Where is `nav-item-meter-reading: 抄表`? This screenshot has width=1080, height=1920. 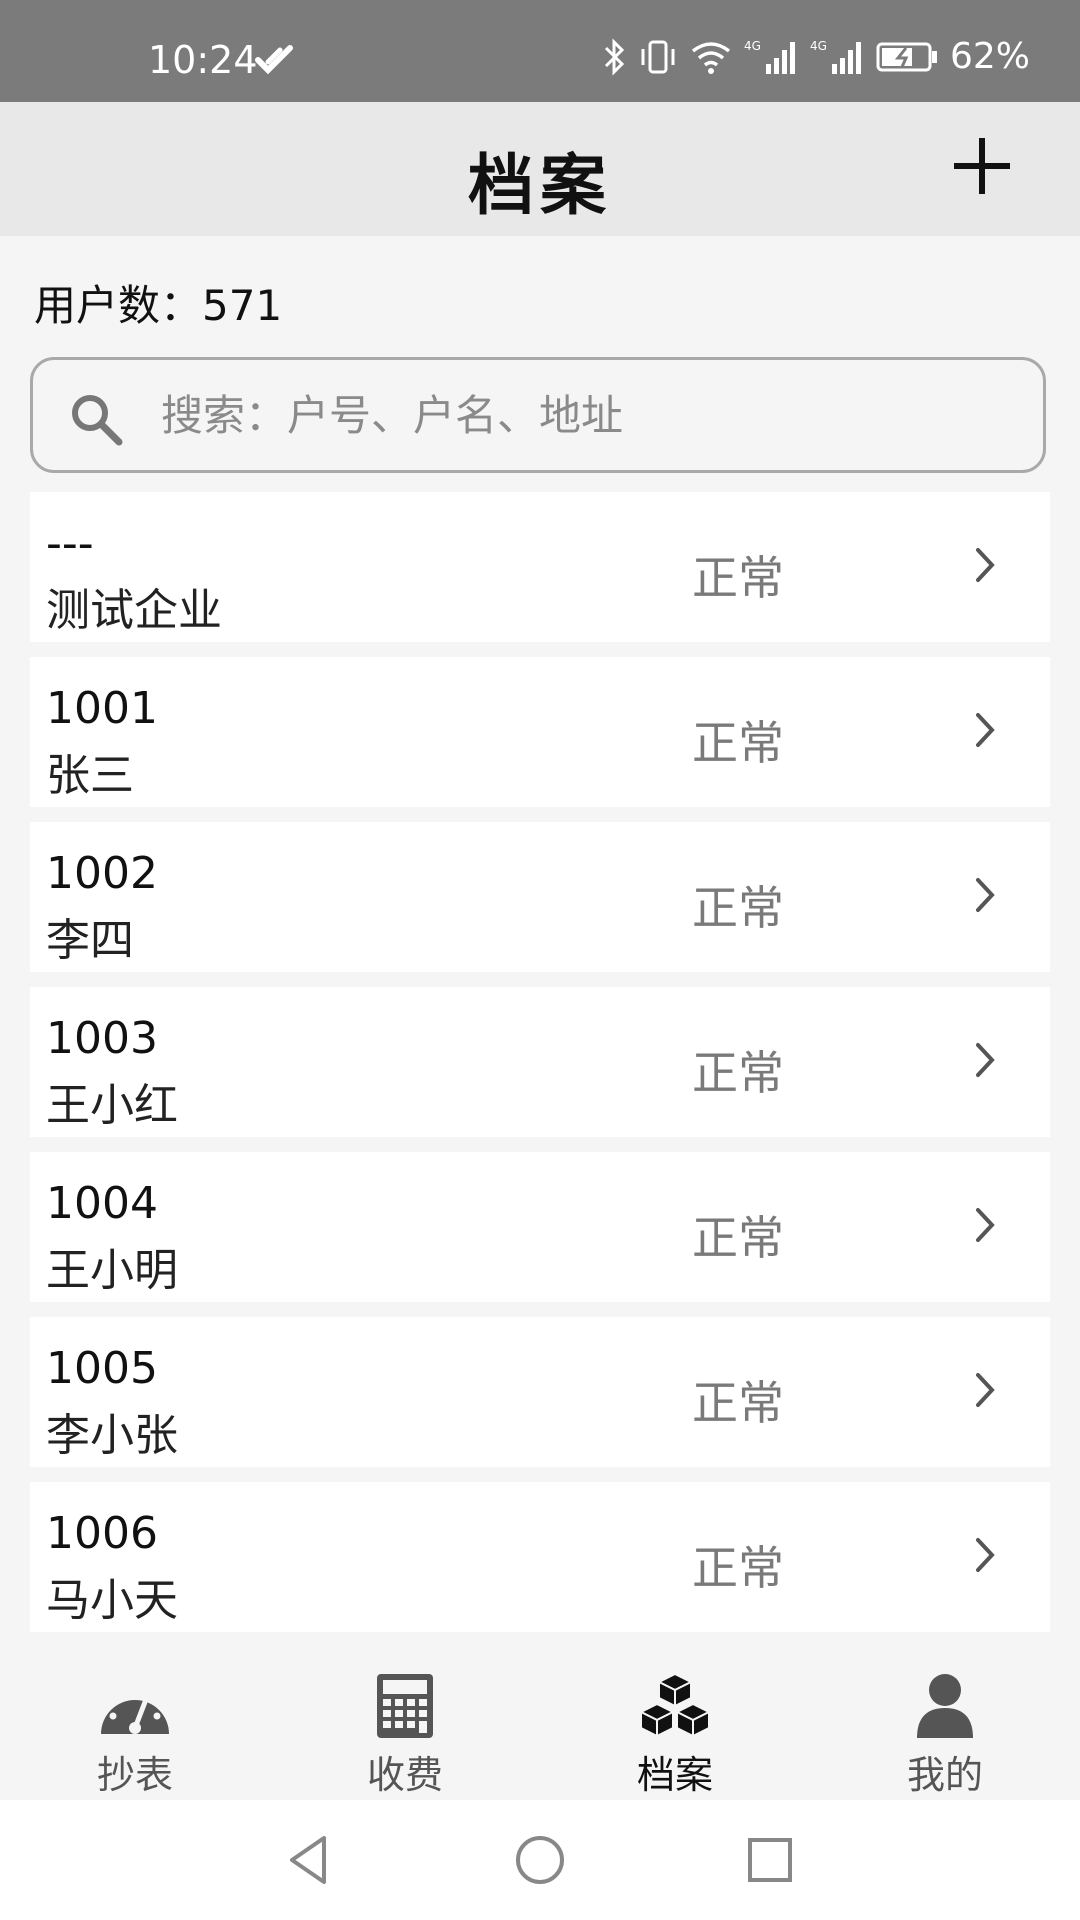
nav-item-meter-reading: 抄表 is located at coordinates (135, 1735).